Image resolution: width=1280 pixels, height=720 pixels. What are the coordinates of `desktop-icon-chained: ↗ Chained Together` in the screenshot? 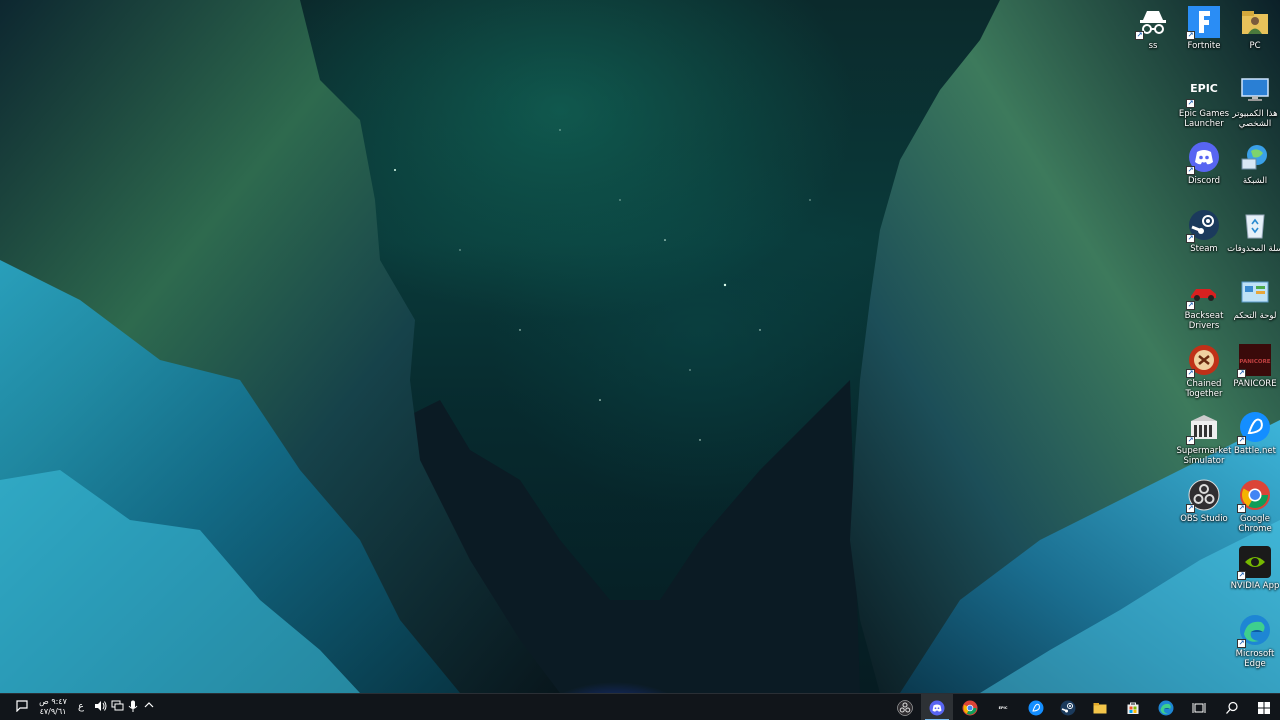 It's located at (1204, 371).